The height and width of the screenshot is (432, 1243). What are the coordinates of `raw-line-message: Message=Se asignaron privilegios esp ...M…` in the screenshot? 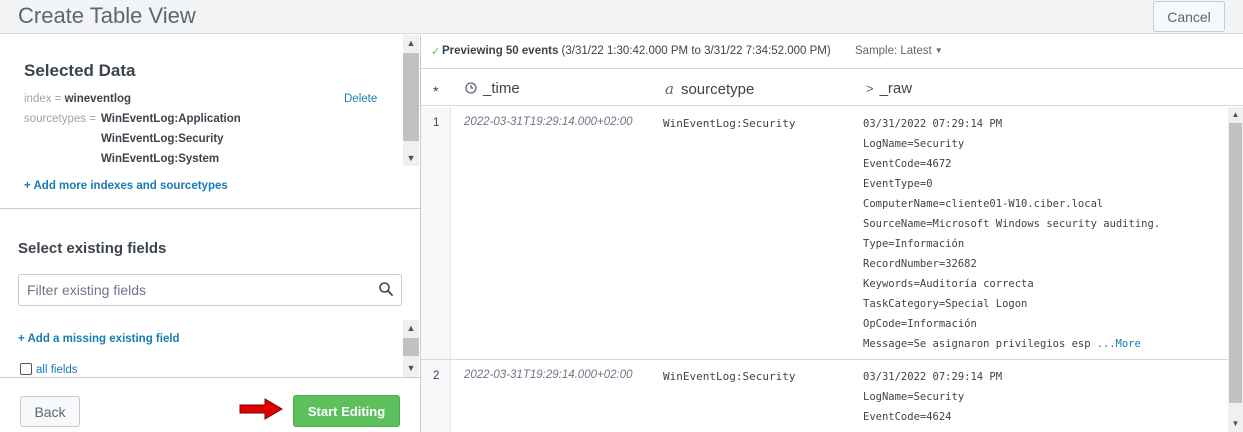 It's located at (1011, 344).